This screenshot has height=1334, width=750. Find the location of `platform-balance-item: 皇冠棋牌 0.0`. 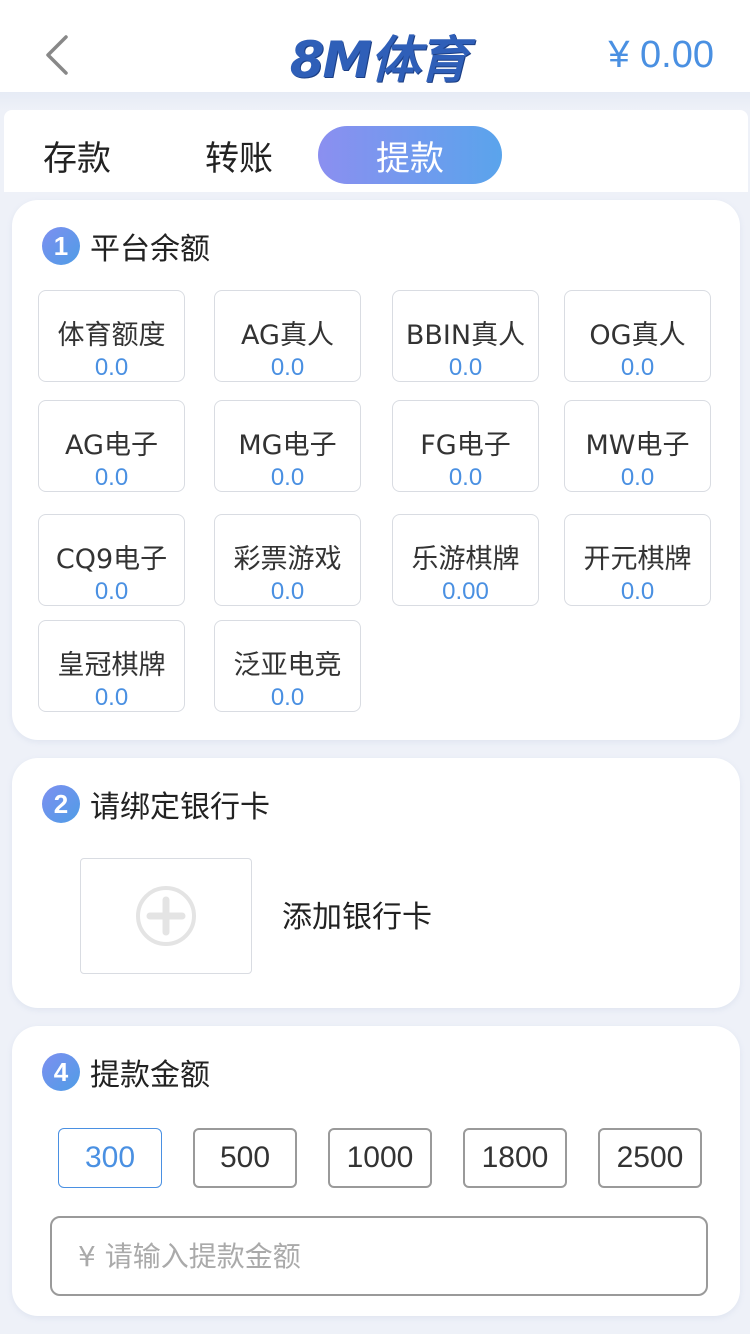

platform-balance-item: 皇冠棋牌 0.0 is located at coordinates (111, 666).